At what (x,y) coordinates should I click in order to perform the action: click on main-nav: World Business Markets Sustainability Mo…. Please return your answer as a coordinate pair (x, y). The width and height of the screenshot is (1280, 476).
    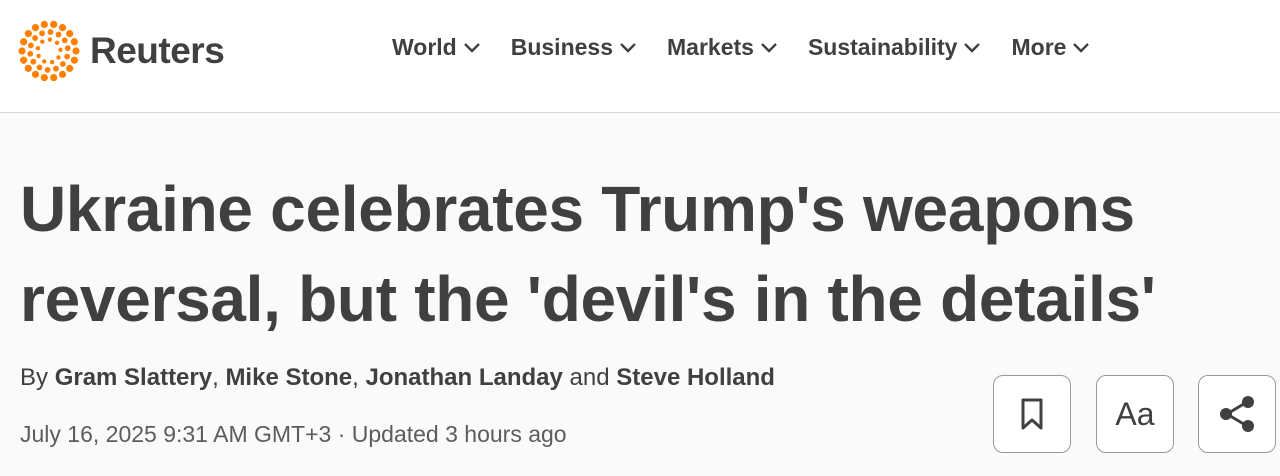
    Looking at the image, I should click on (756, 47).